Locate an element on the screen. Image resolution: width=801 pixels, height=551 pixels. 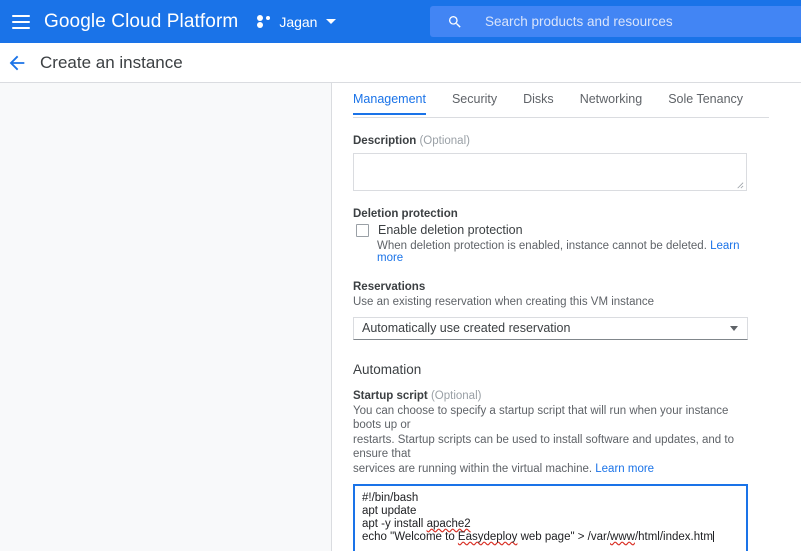
script-line-4-part-b: web page" > /var/ is located at coordinates (564, 537).